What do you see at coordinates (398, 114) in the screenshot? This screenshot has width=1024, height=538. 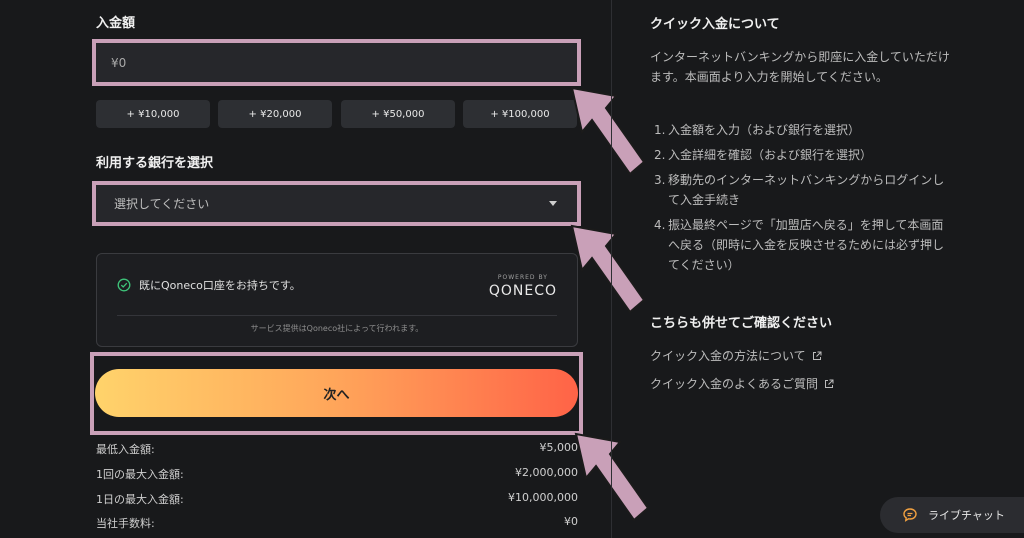 I see `quick-amount-50000-button: + ¥50,000` at bounding box center [398, 114].